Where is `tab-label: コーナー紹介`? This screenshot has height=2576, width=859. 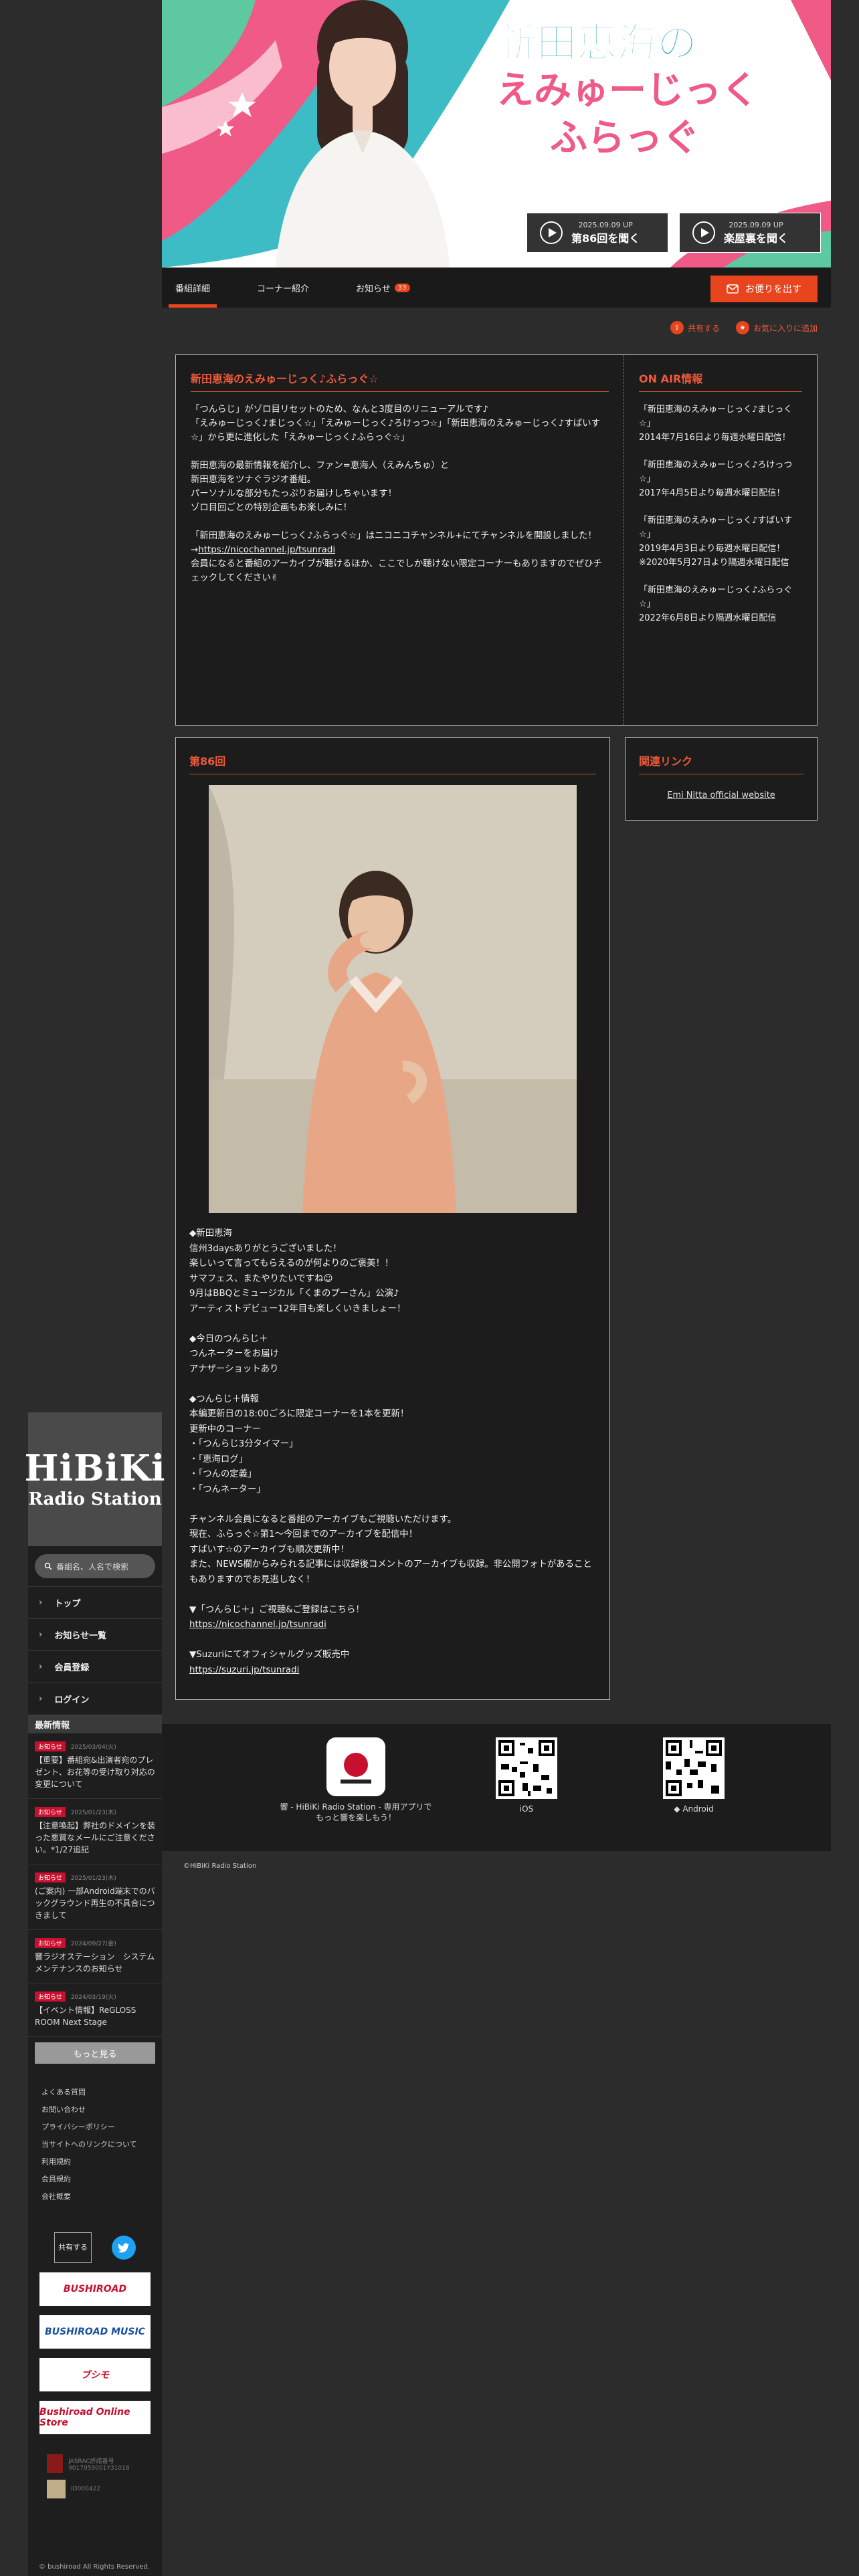
tab-label: コーナー紹介 is located at coordinates (283, 289).